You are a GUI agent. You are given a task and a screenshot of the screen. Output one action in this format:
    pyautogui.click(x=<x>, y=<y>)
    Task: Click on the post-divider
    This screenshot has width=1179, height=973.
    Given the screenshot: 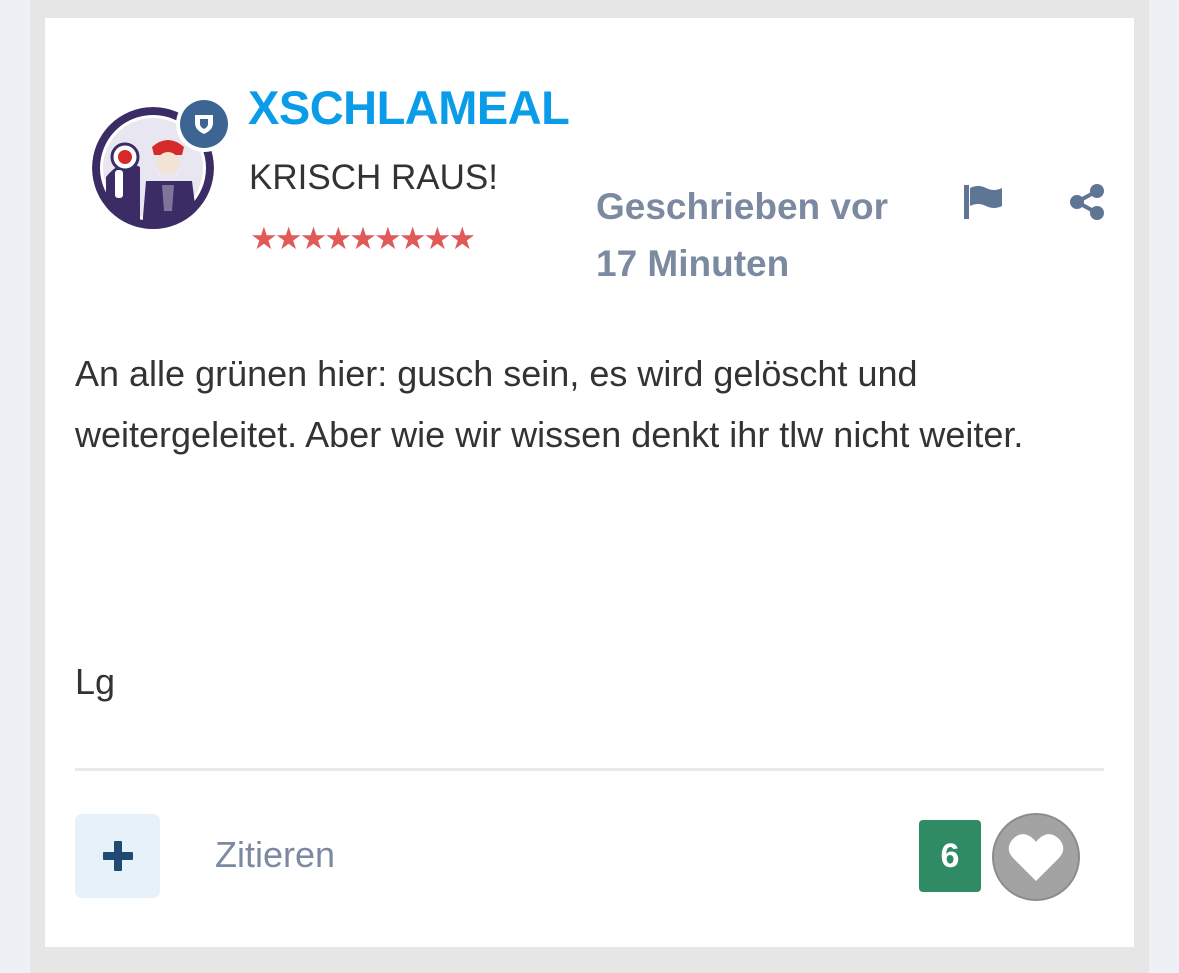 What is the action you would take?
    pyautogui.click(x=589, y=769)
    